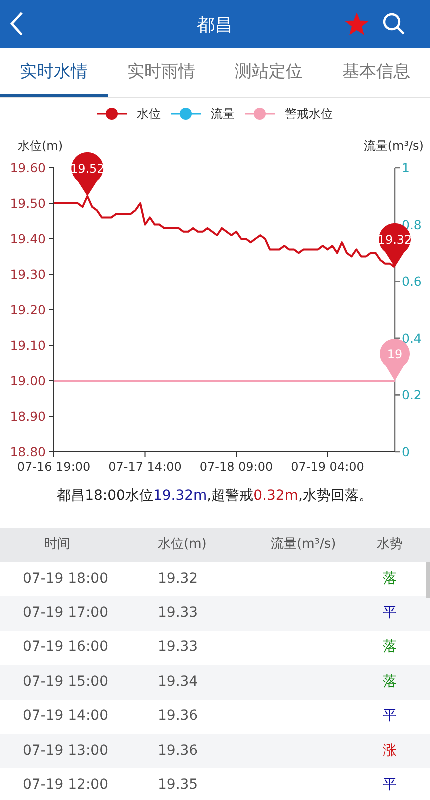 Image resolution: width=430 pixels, height=800 pixels. Describe the element at coordinates (223, 114) in the screenshot. I see `legend-label: 流量` at that location.